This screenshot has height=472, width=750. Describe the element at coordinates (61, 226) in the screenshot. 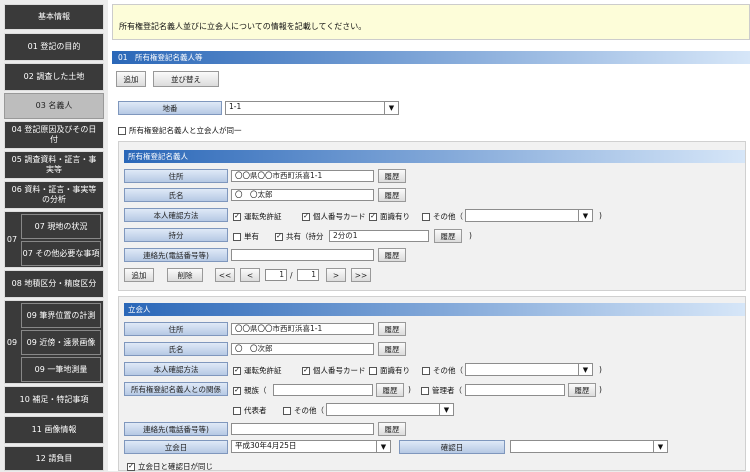

I see `nav-site-status: 07 現地の状況` at that location.